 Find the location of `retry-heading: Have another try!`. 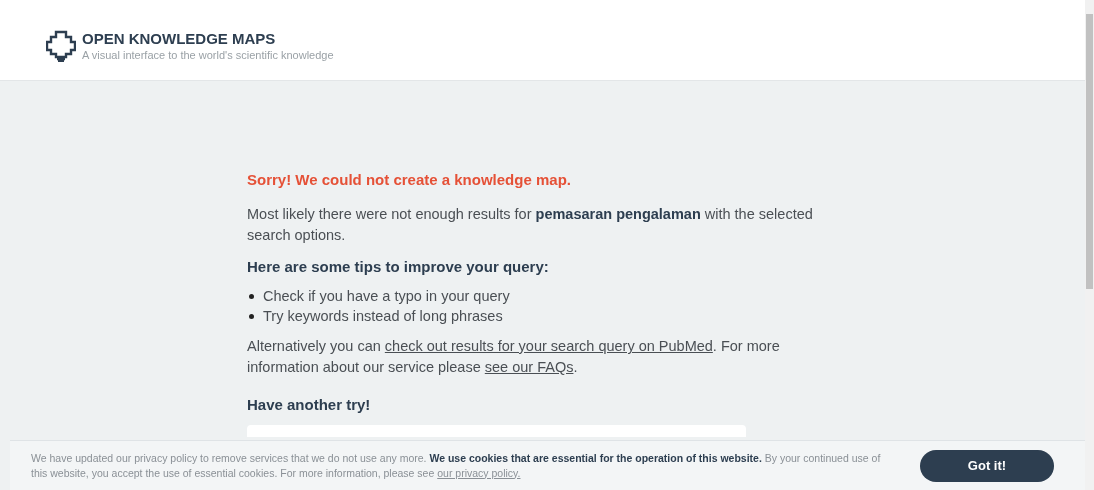

retry-heading: Have another try! is located at coordinates (309, 405).